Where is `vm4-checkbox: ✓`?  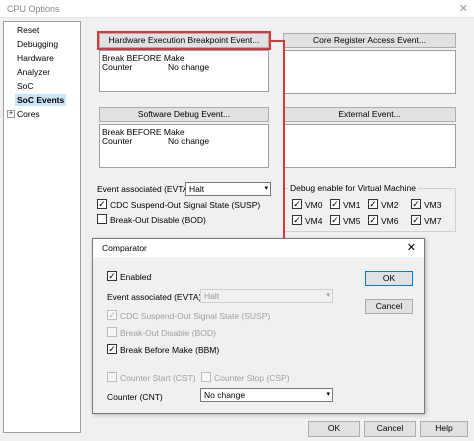 vm4-checkbox: ✓ is located at coordinates (297, 220).